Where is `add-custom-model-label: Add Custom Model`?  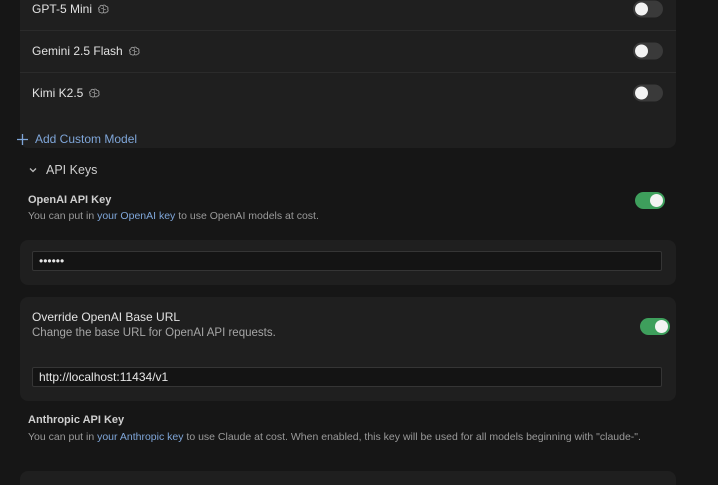
add-custom-model-label: Add Custom Model is located at coordinates (86, 139).